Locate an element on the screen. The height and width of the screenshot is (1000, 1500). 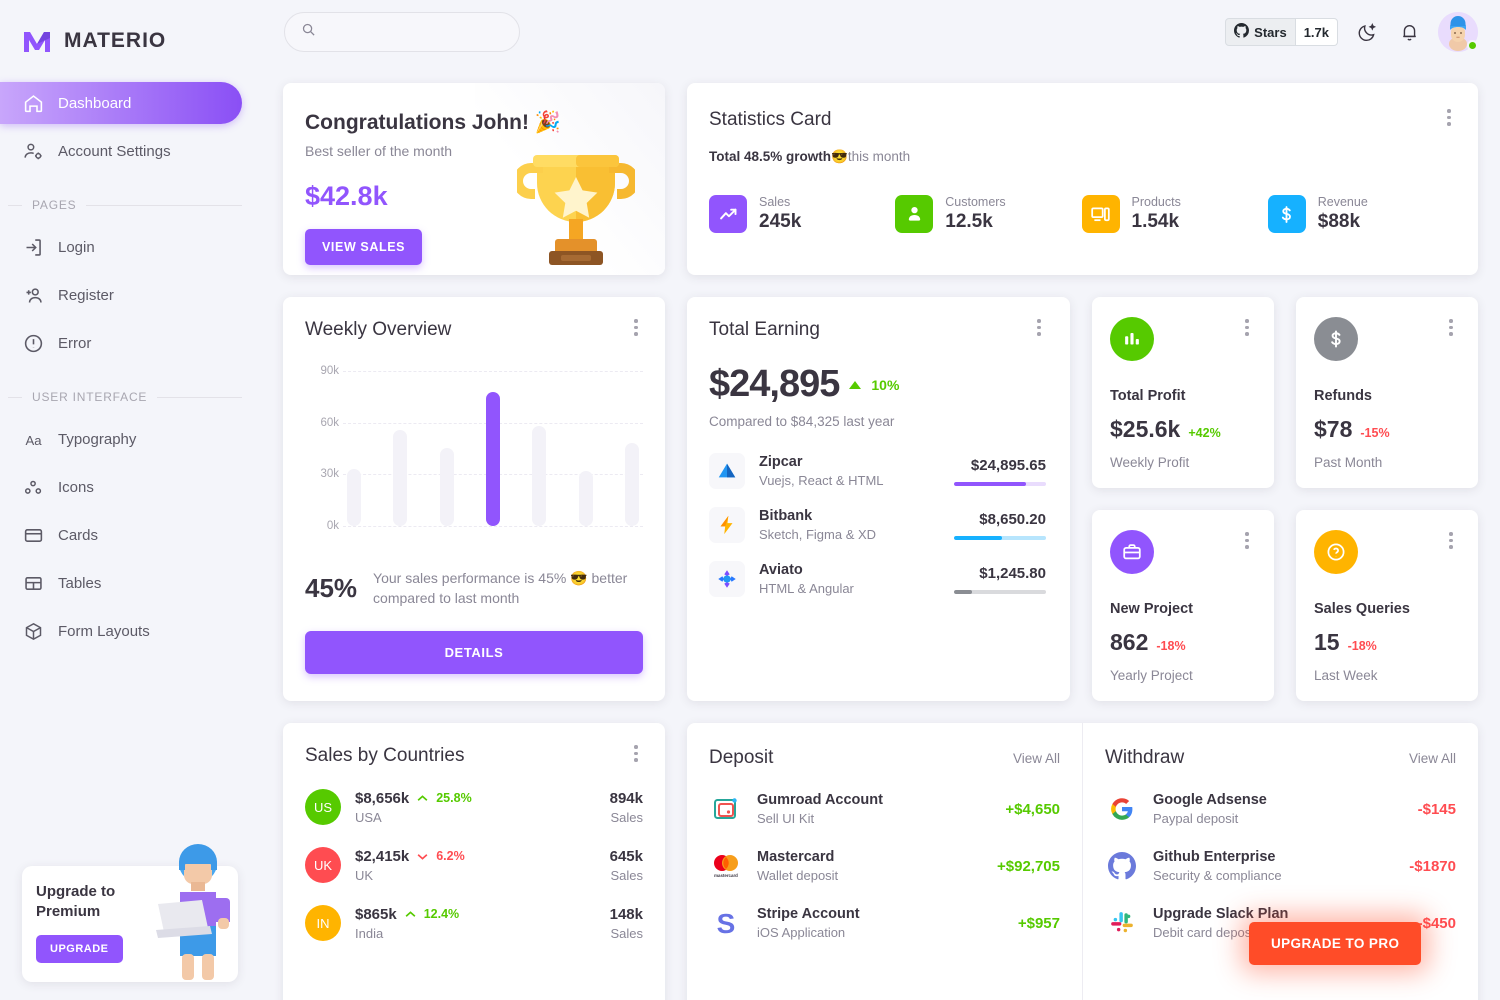
github-stars-left: Stars is located at coordinates (1260, 32).